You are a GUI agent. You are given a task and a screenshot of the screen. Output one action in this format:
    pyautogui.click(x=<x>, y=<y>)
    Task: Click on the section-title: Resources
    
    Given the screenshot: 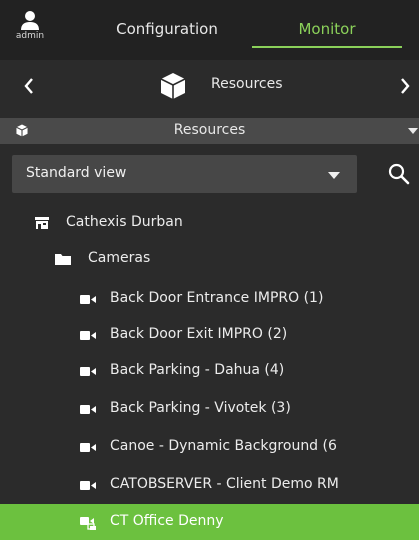 What is the action you would take?
    pyautogui.click(x=209, y=130)
    